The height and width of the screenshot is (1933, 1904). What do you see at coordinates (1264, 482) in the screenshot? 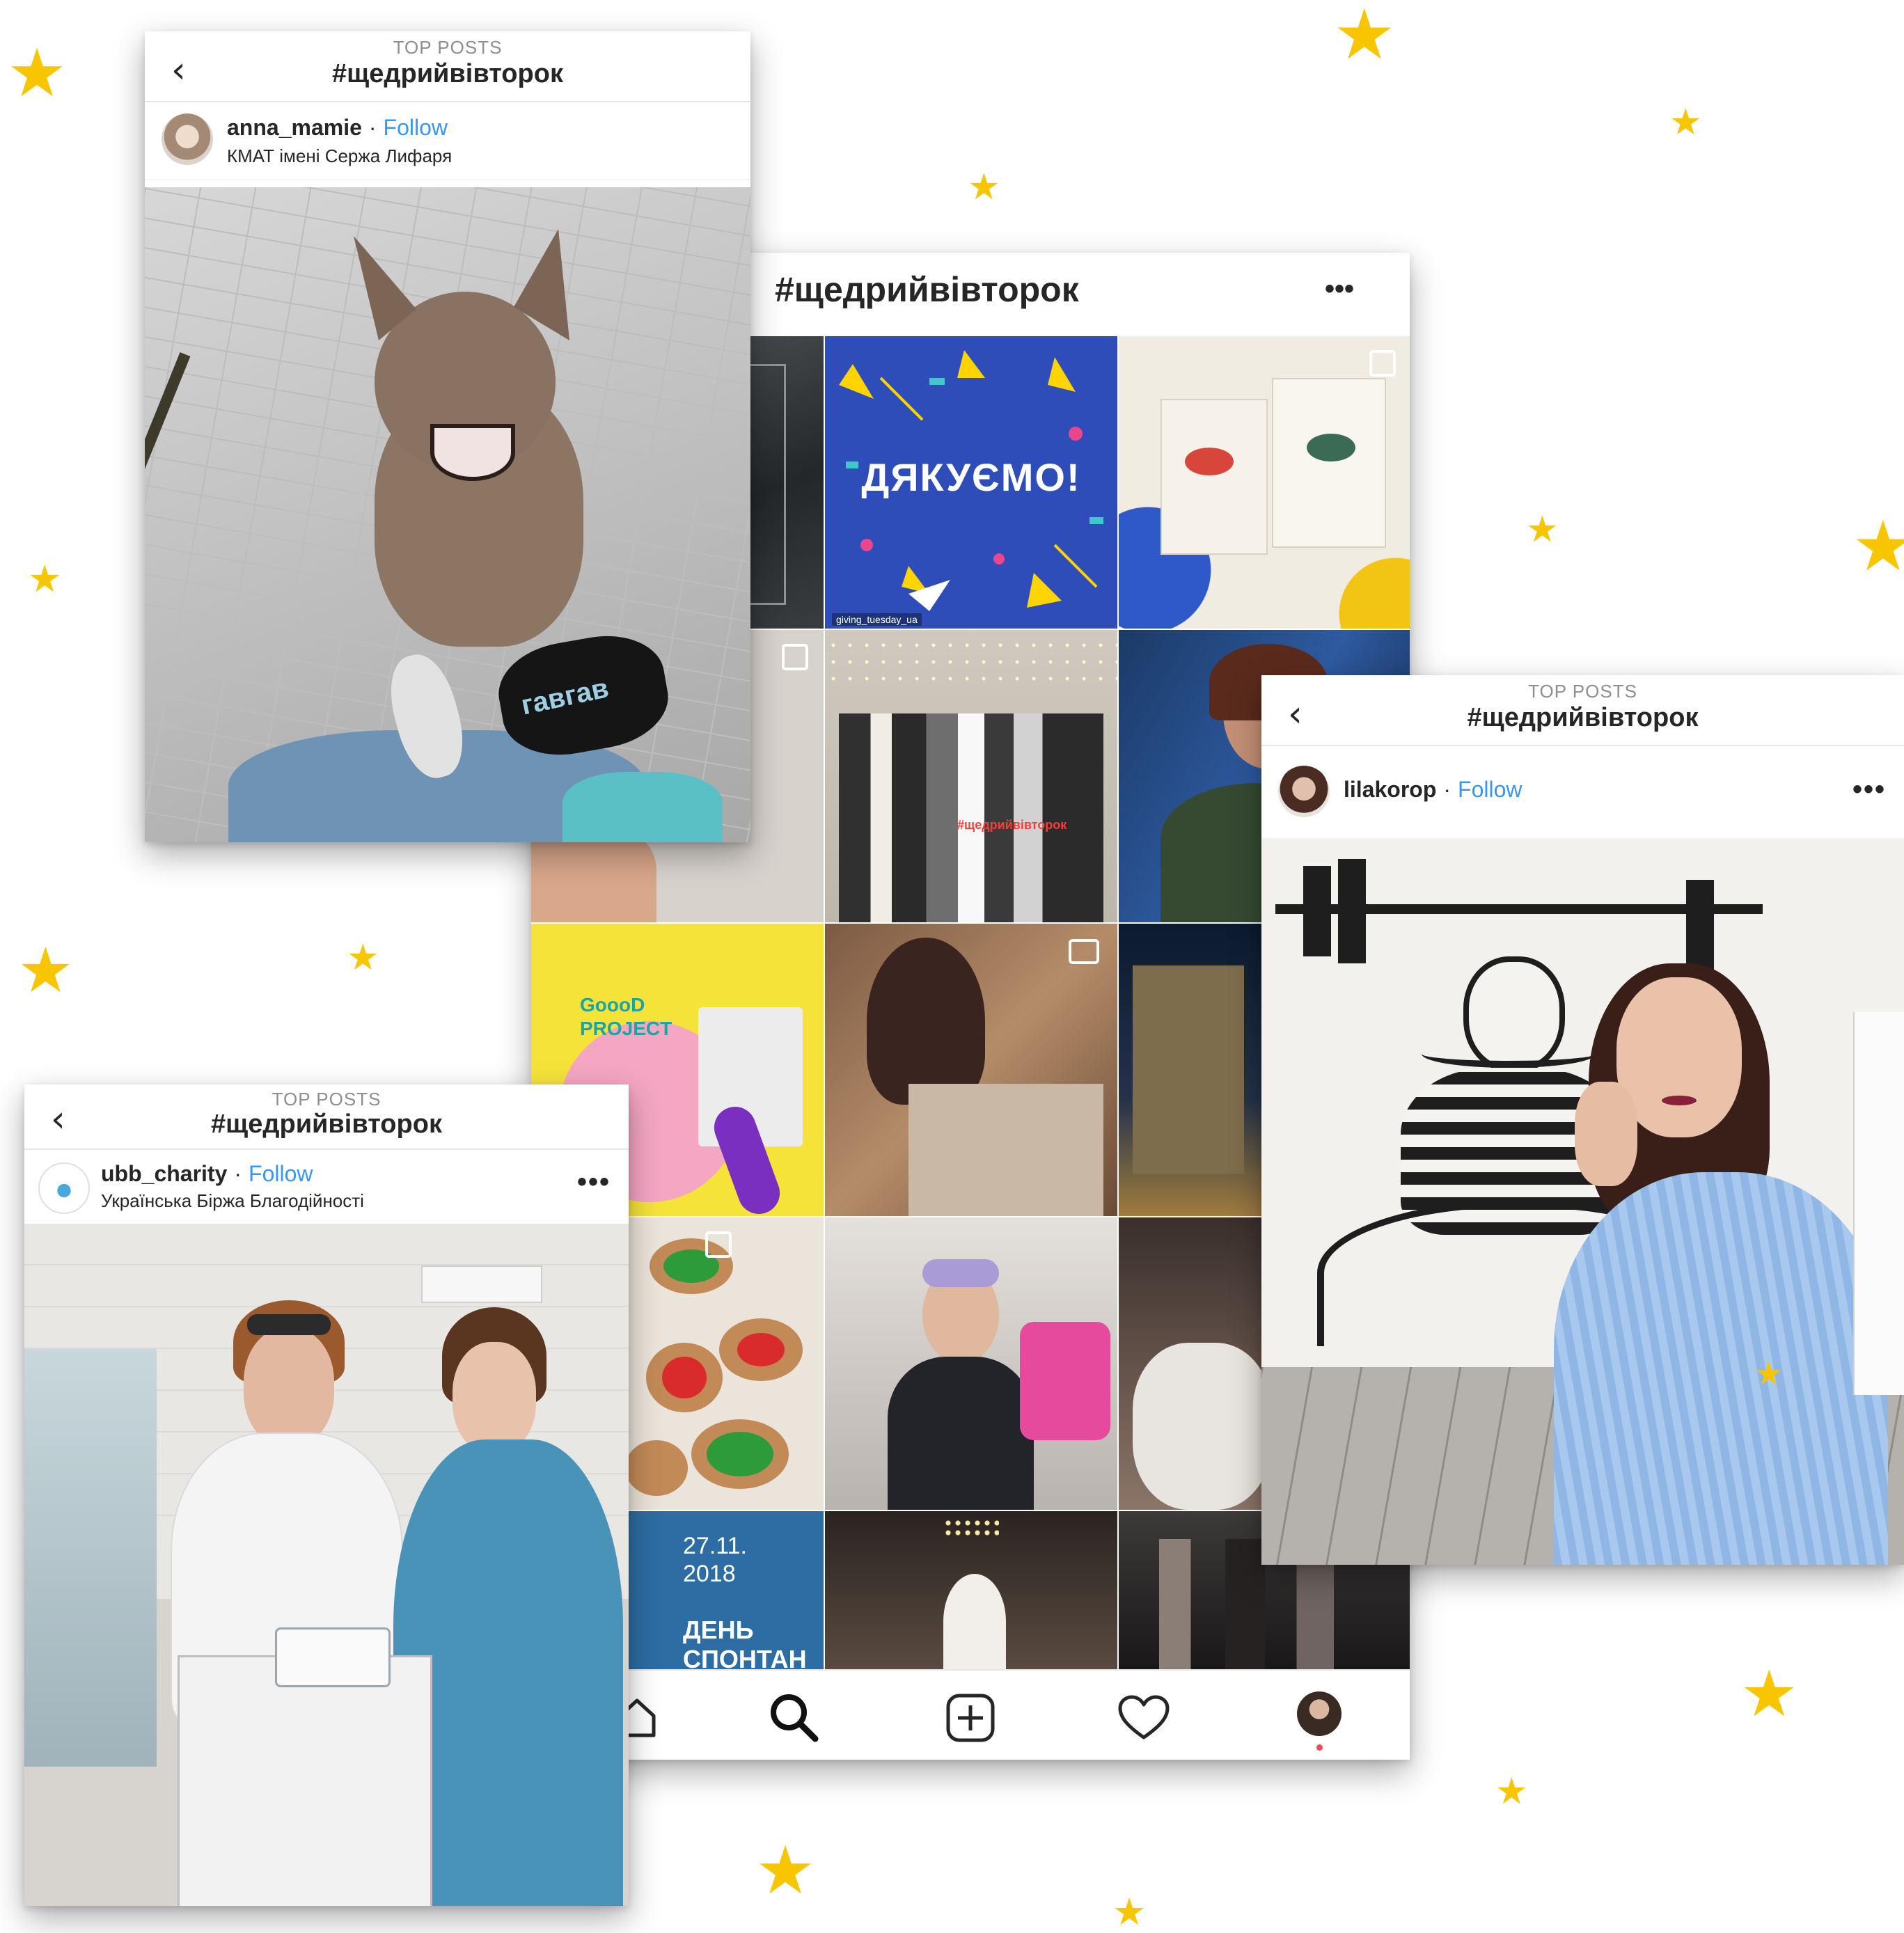
I see `grid-tile-tote-bags` at bounding box center [1264, 482].